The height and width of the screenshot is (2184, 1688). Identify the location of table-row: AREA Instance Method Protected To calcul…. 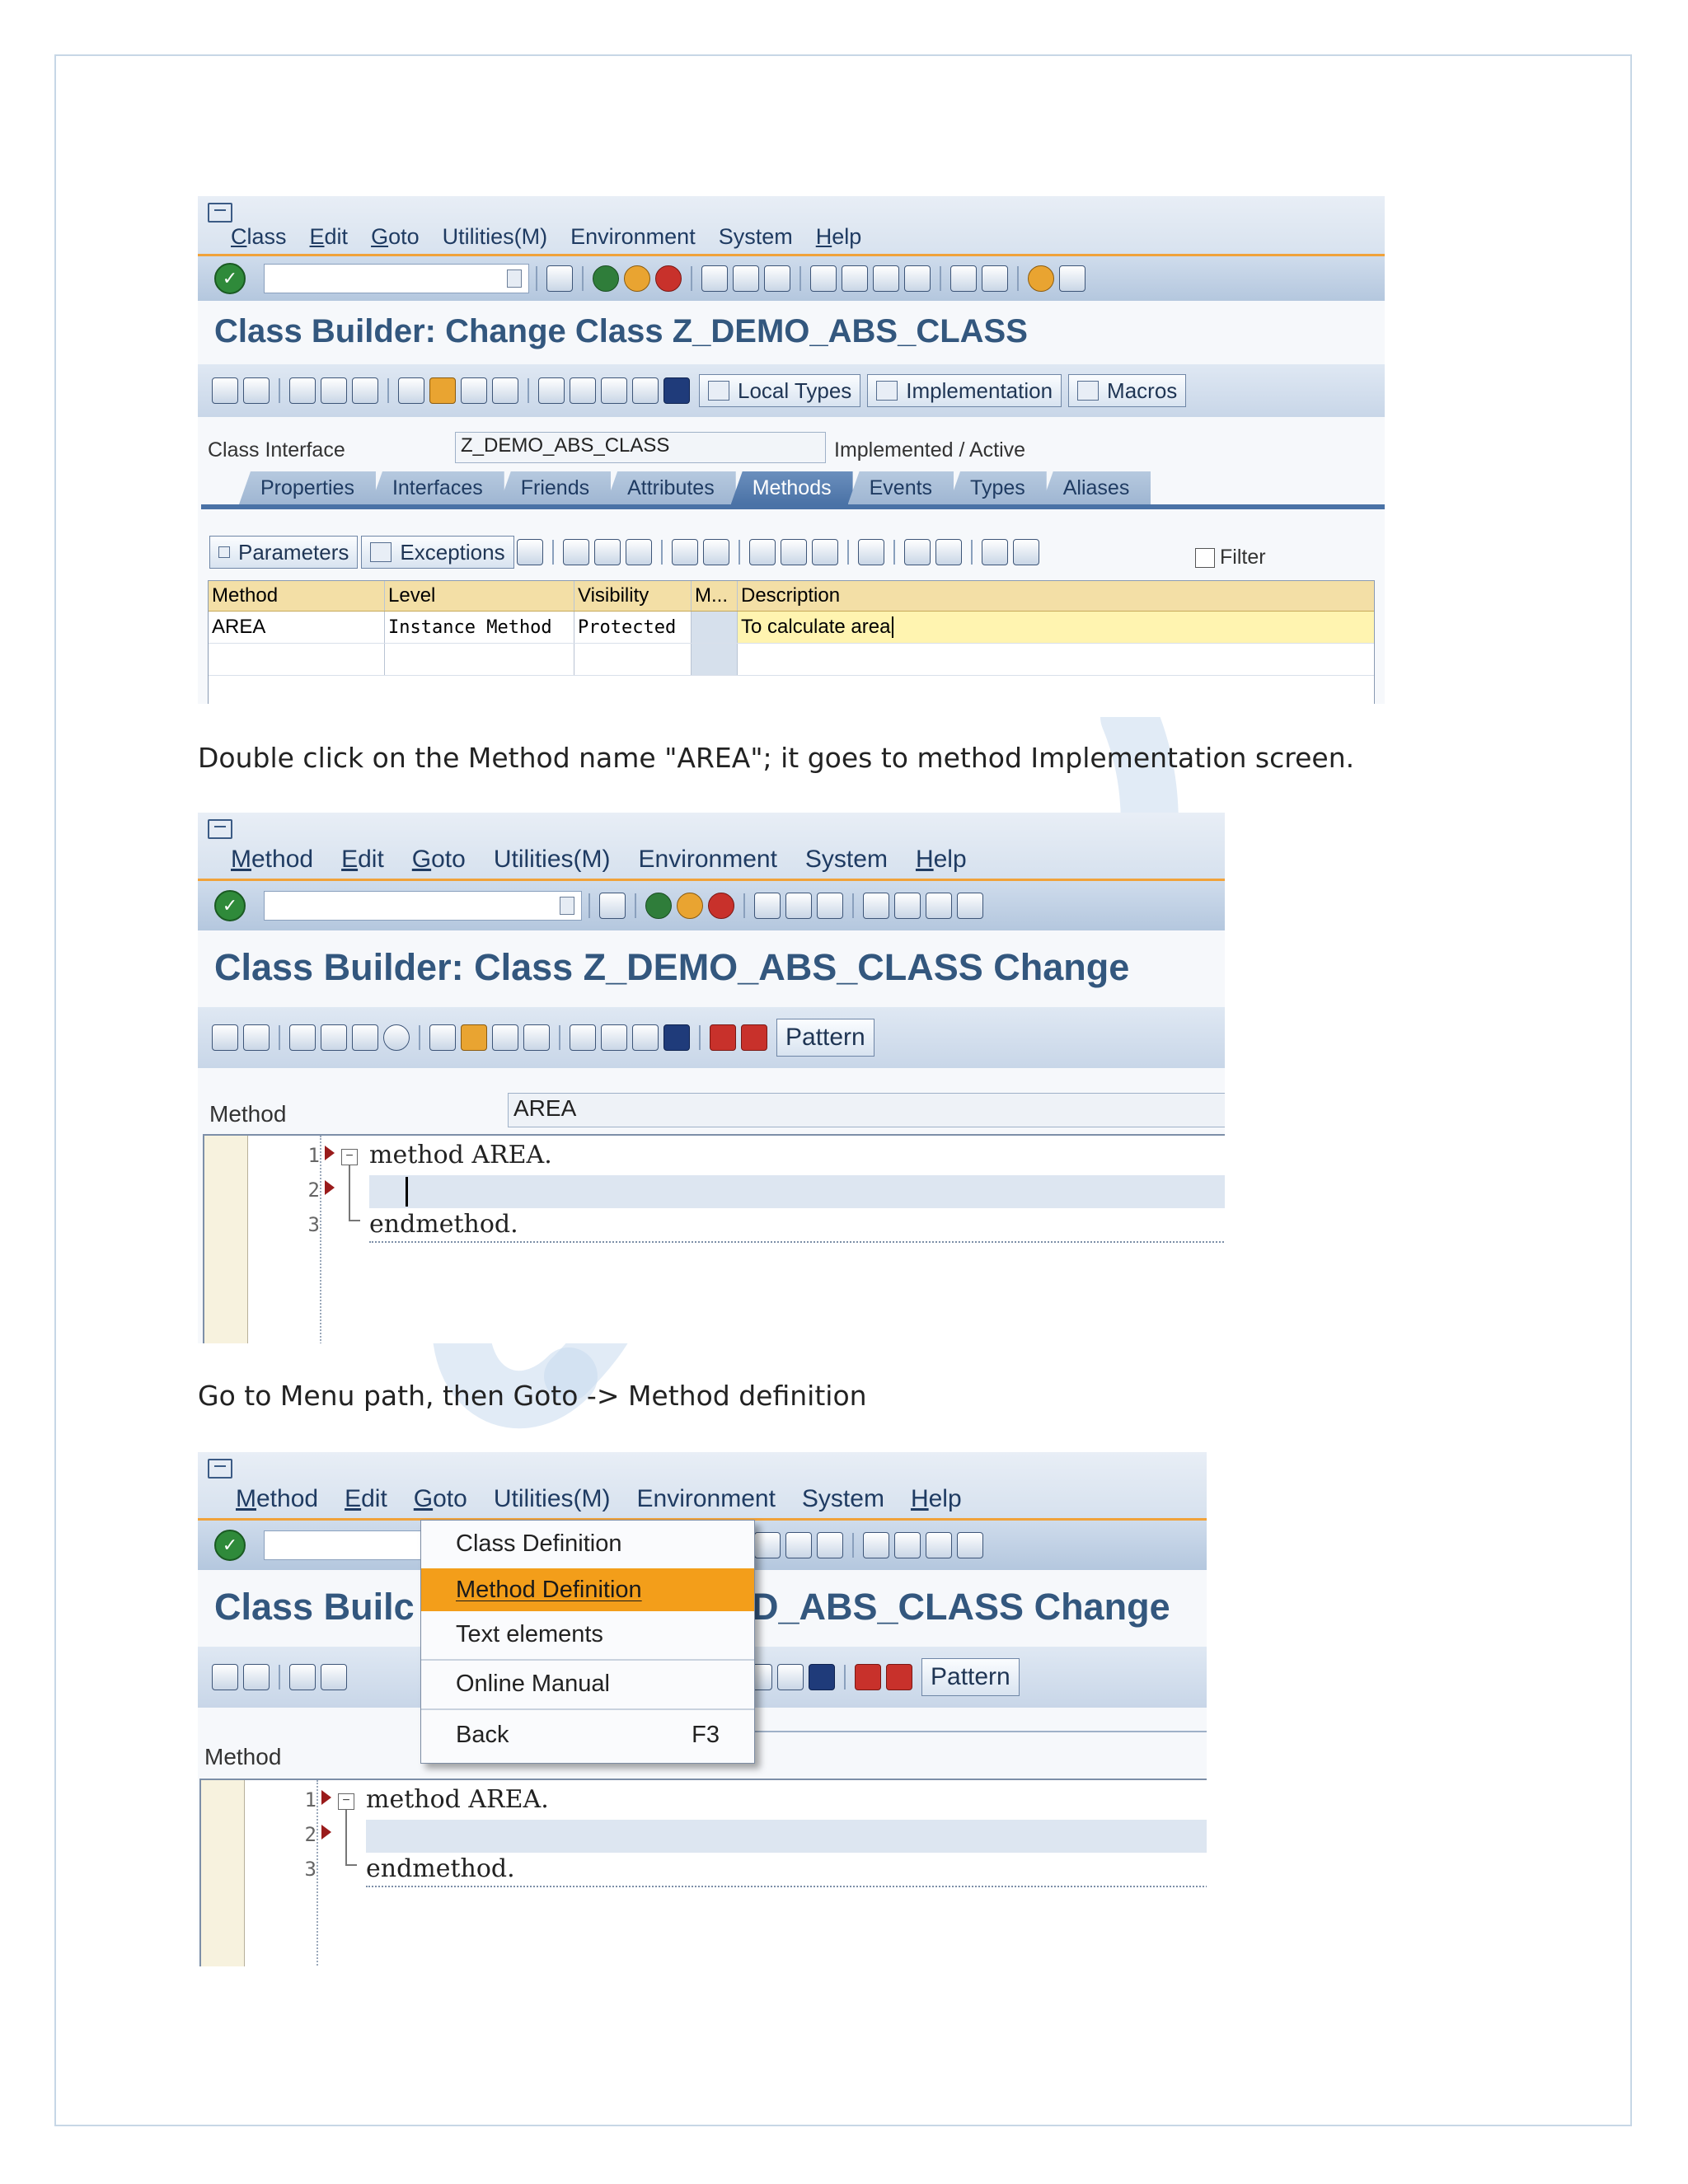
(792, 628).